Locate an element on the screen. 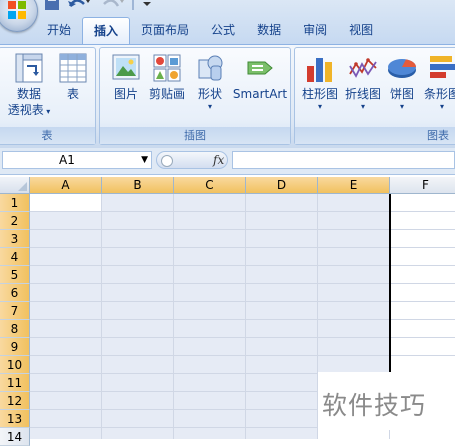 The width and height of the screenshot is (455, 446). row-header-7: 7 is located at coordinates (15, 311).